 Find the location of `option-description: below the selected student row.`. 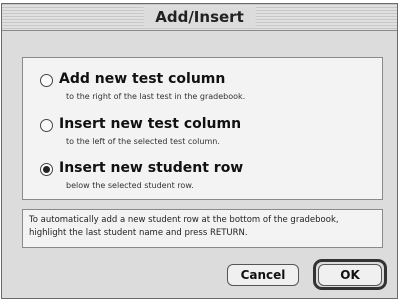

option-description: below the selected student row. is located at coordinates (130, 185).